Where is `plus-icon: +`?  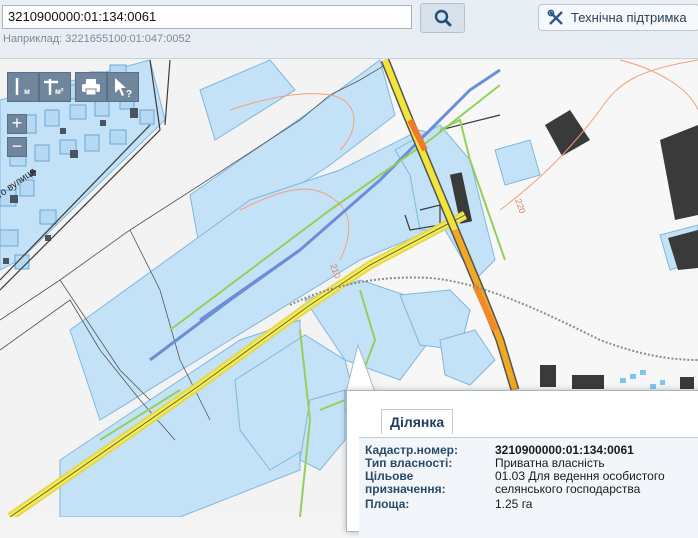 plus-icon: + is located at coordinates (17, 123).